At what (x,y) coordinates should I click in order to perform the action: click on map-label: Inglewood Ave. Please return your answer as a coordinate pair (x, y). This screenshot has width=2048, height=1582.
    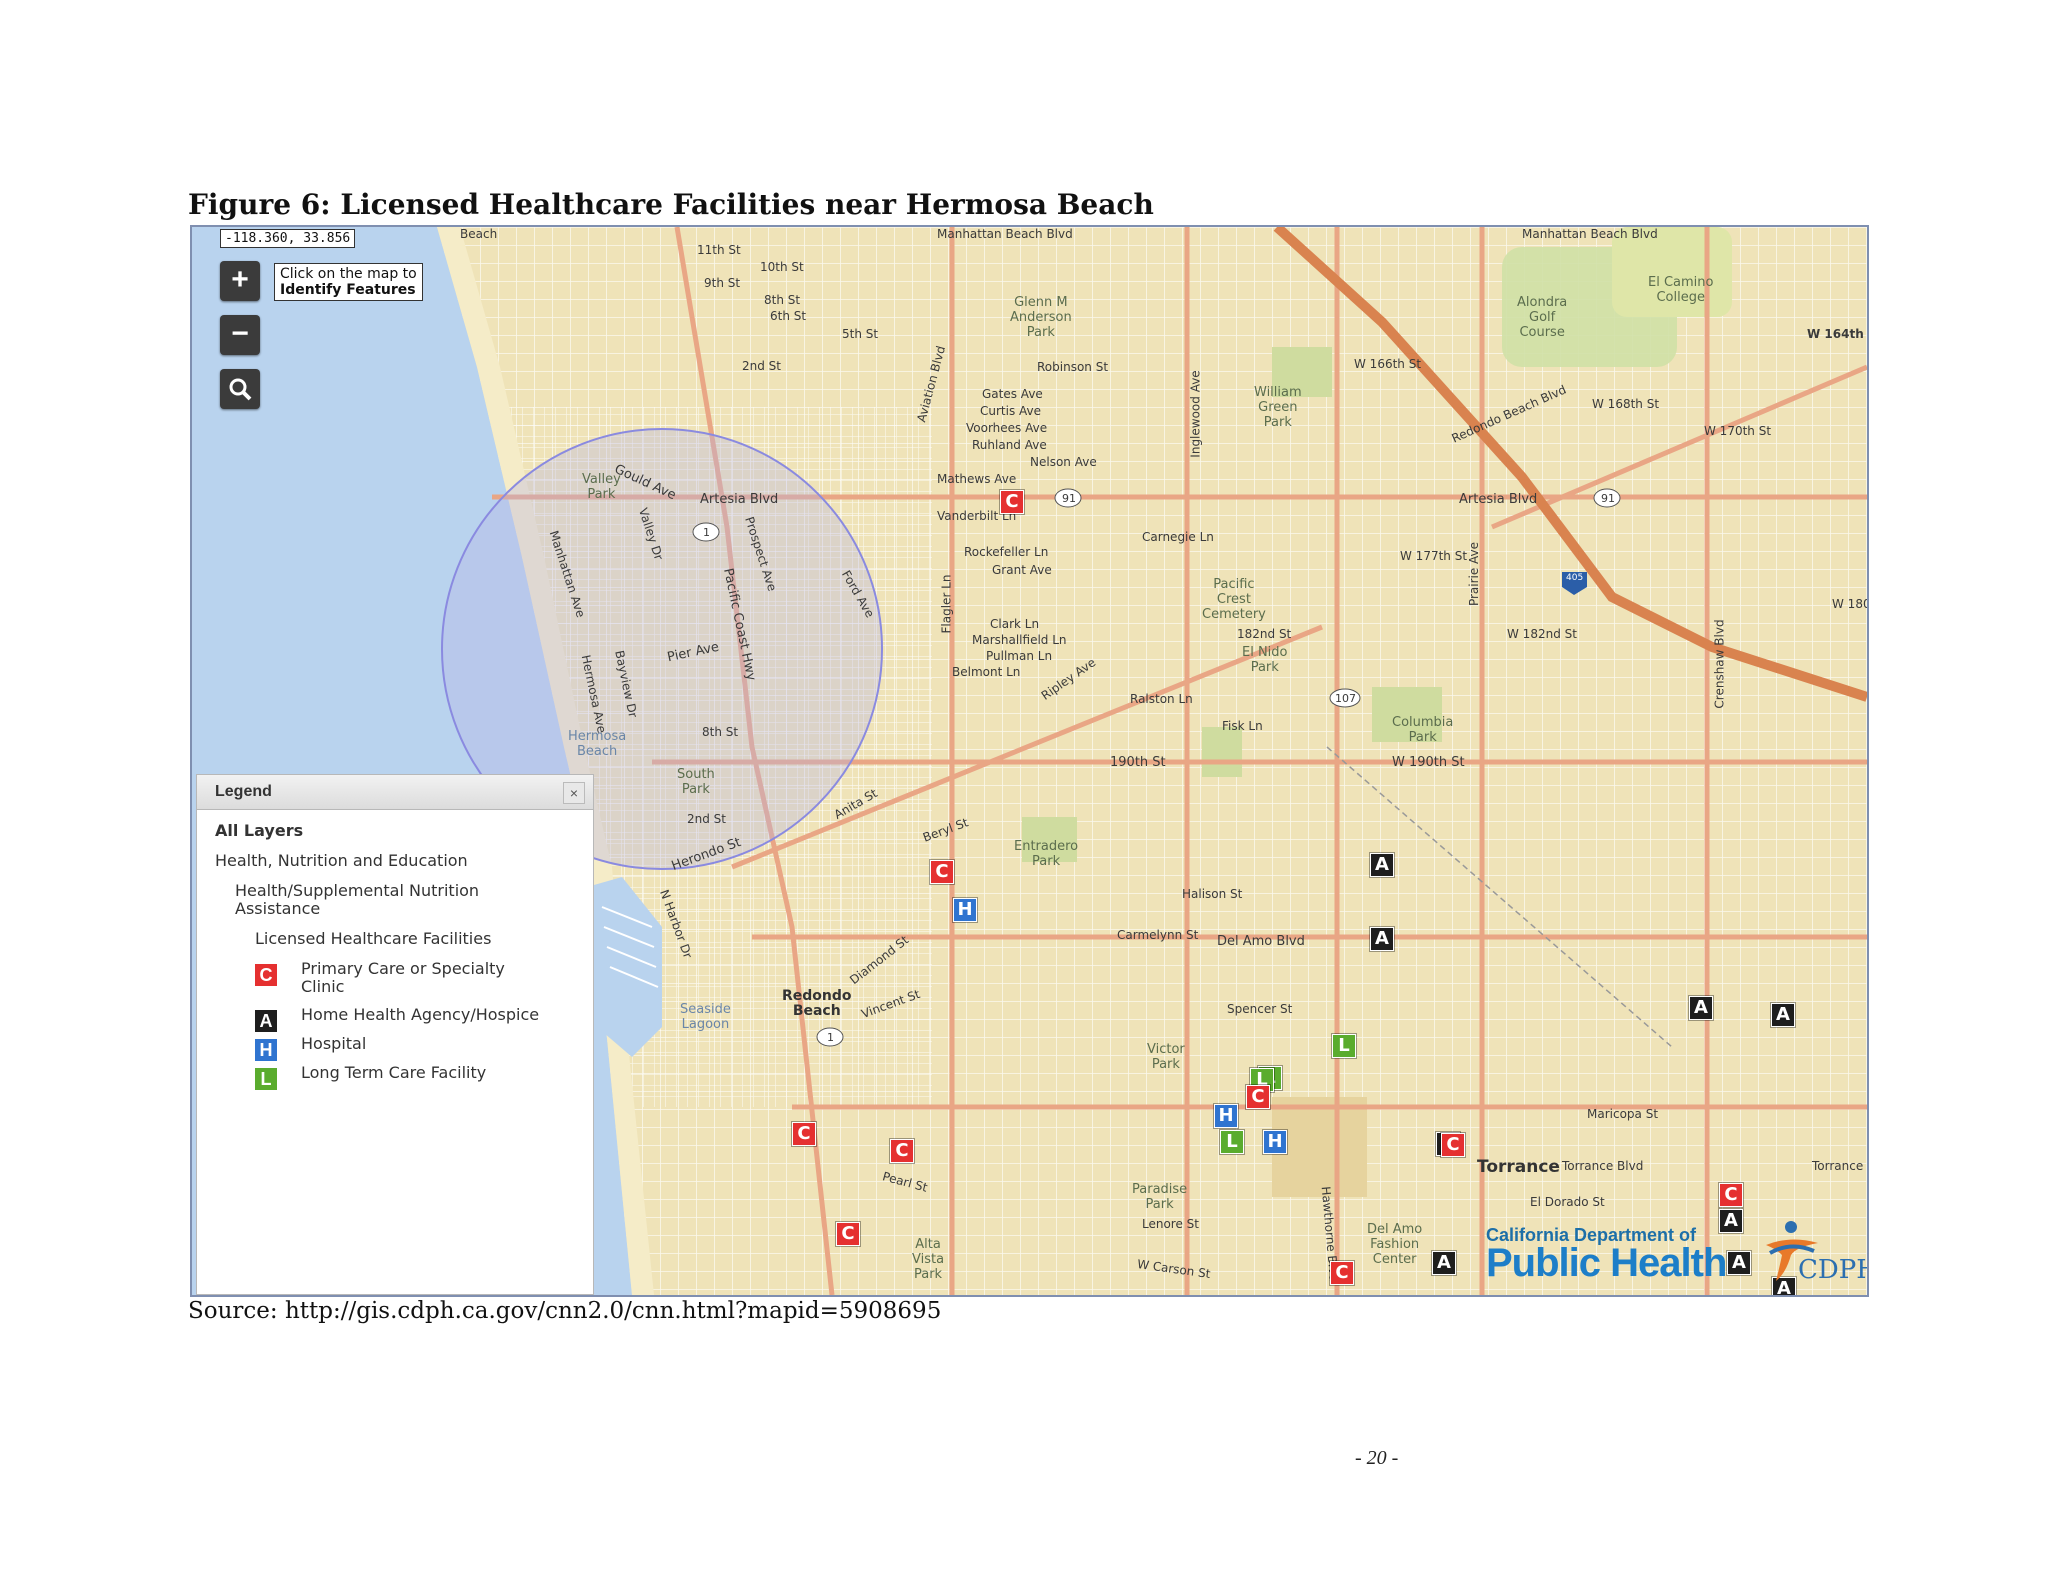
    Looking at the image, I should click on (1195, 414).